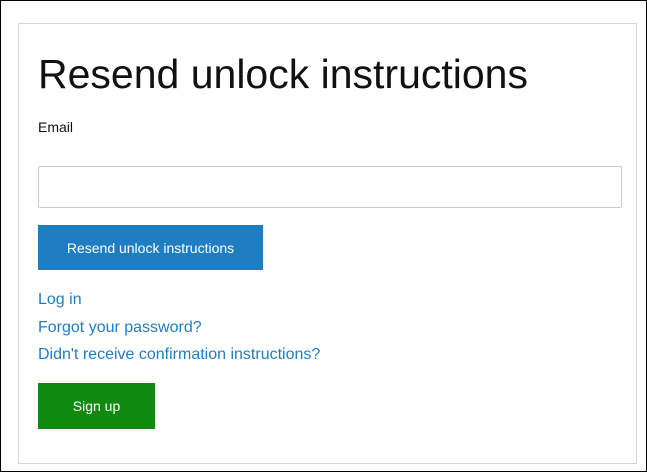  I want to click on login-link: Log in, so click(60, 300).